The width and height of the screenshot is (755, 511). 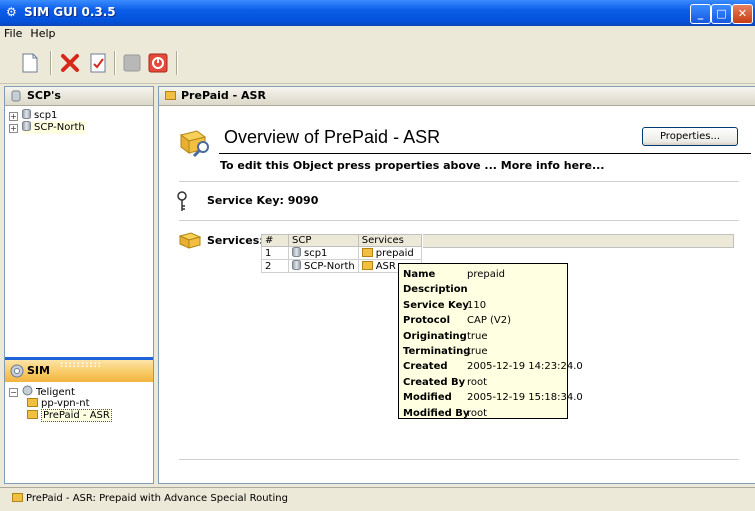 I want to click on sim-panel-title: SIM, so click(x=38, y=370).